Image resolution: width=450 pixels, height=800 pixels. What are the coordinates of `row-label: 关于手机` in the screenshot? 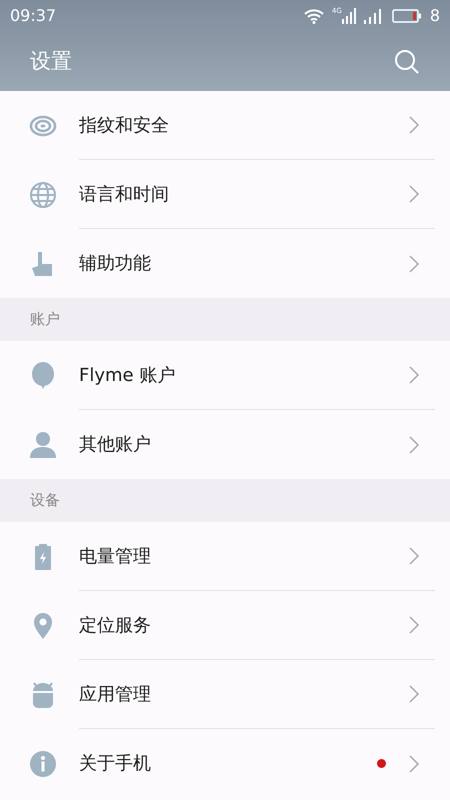 It's located at (115, 764).